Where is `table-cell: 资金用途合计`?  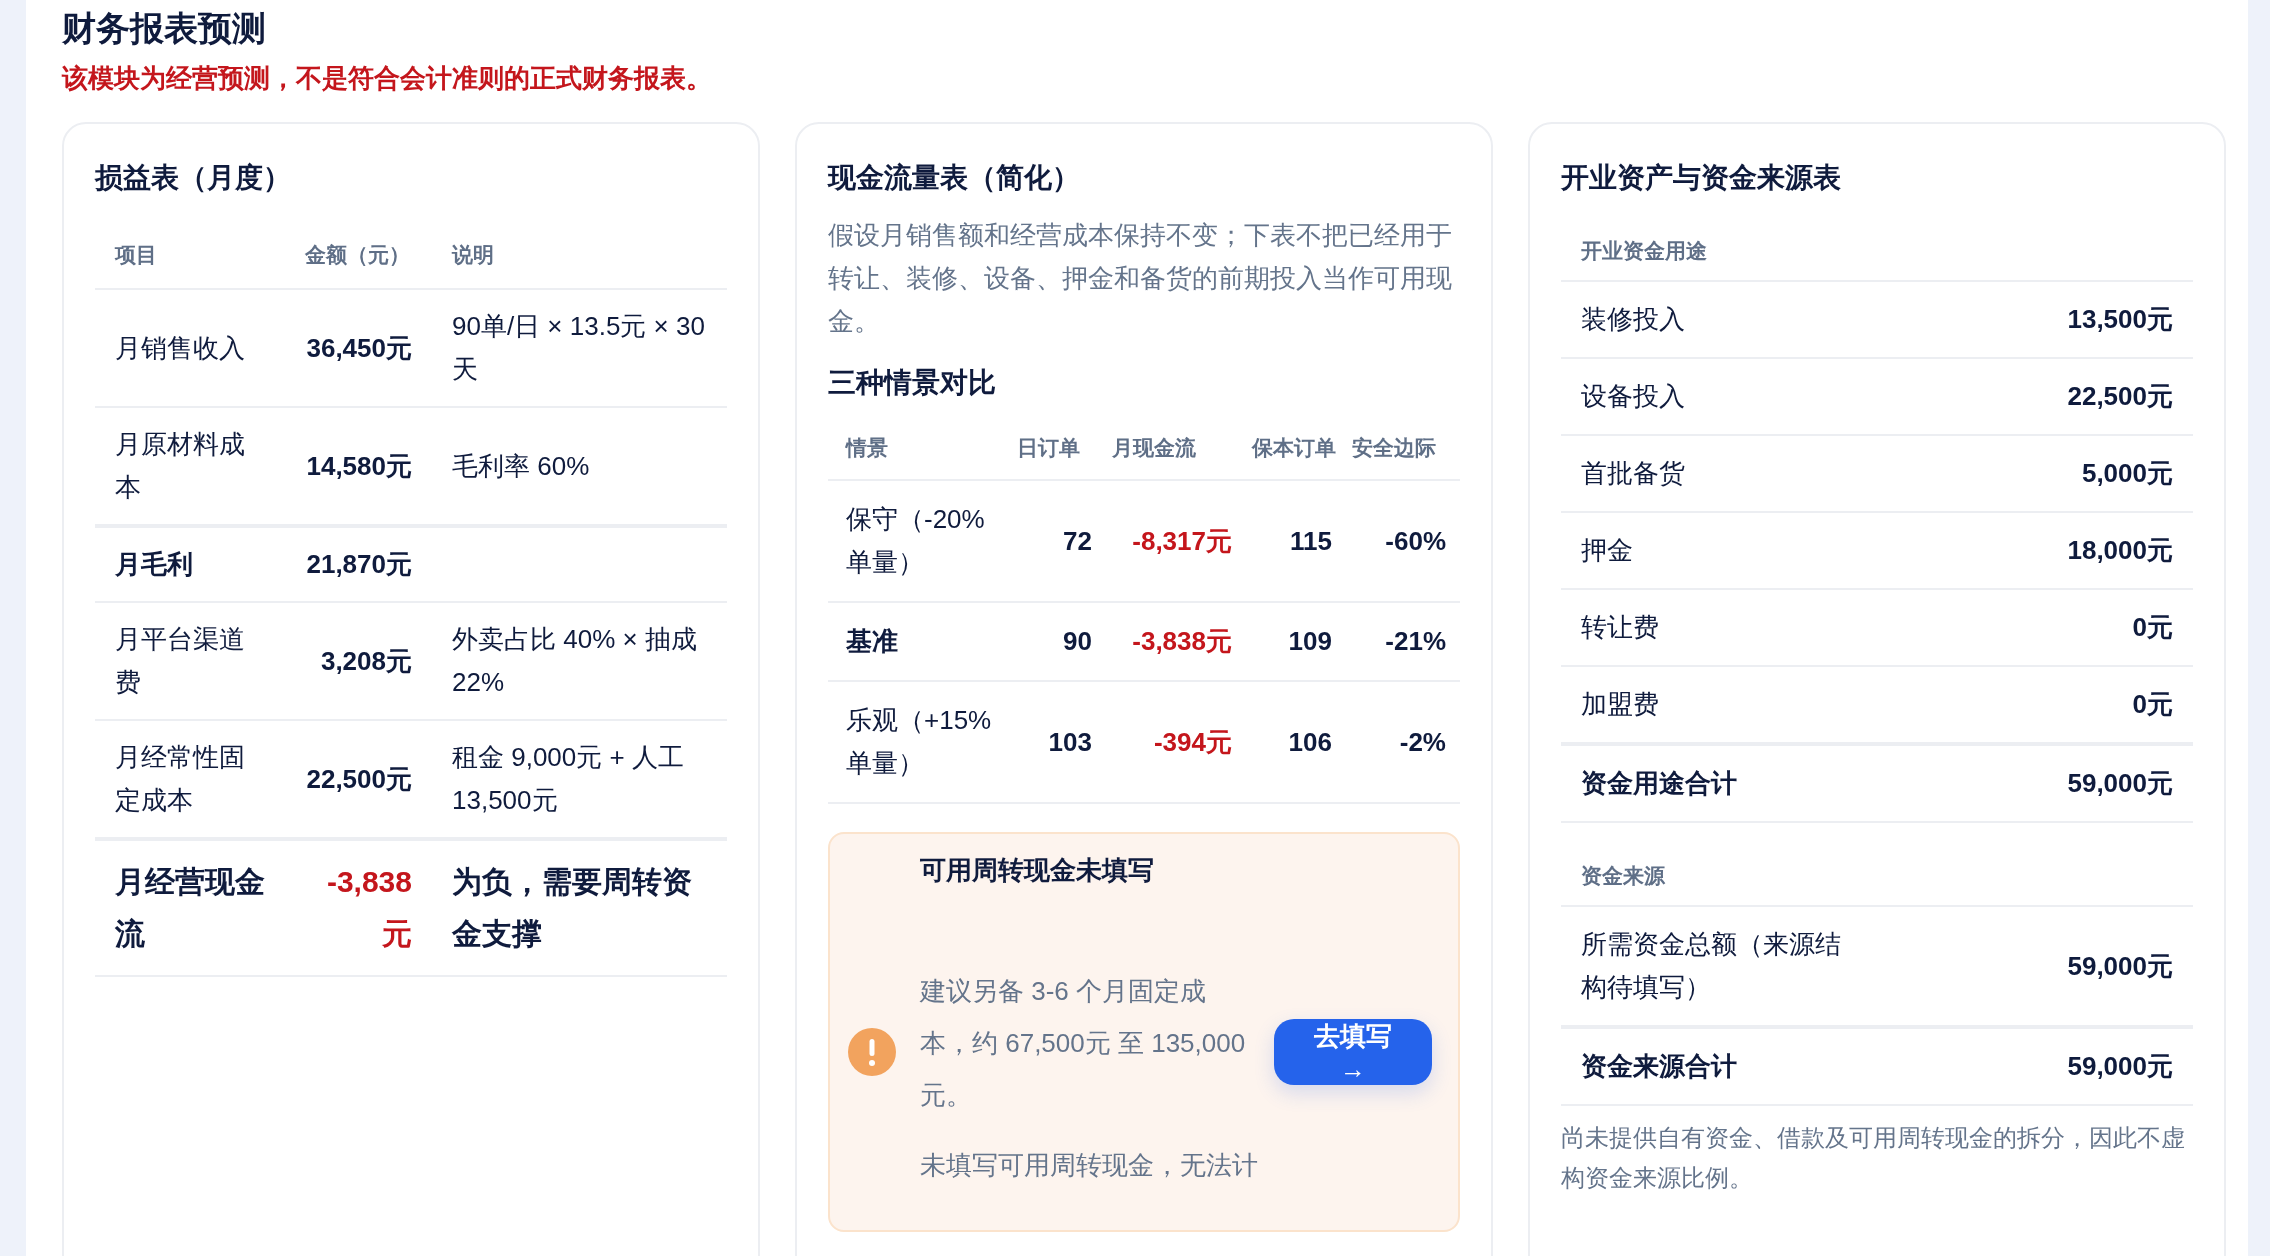 table-cell: 资金用途合计 is located at coordinates (1719, 783).